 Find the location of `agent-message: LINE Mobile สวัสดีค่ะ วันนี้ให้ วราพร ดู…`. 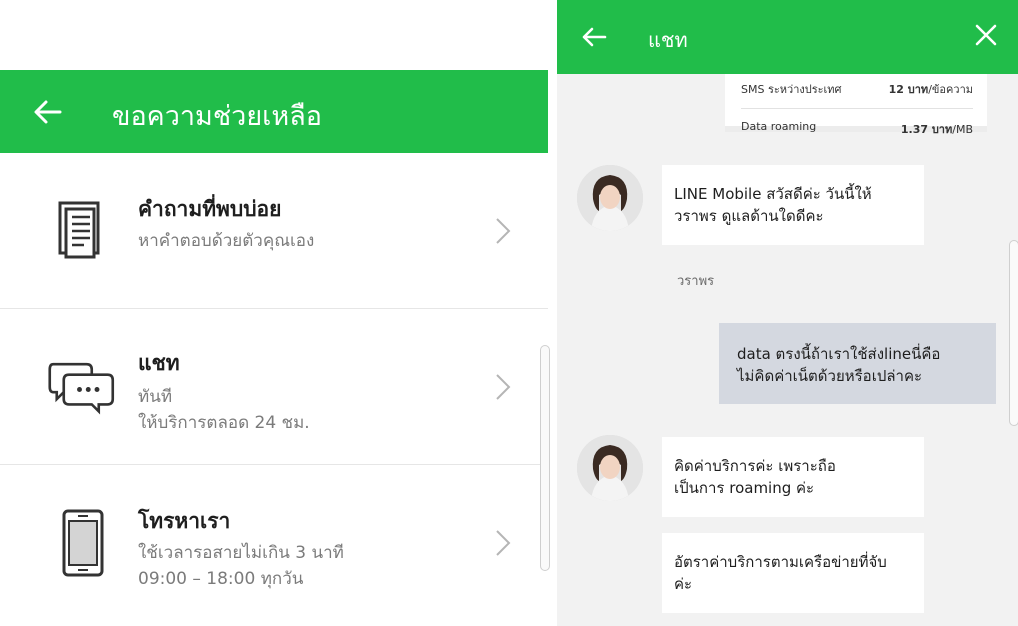

agent-message: LINE Mobile สวัสดีค่ะ วันนี้ให้ วราพร ดู… is located at coordinates (793, 205).